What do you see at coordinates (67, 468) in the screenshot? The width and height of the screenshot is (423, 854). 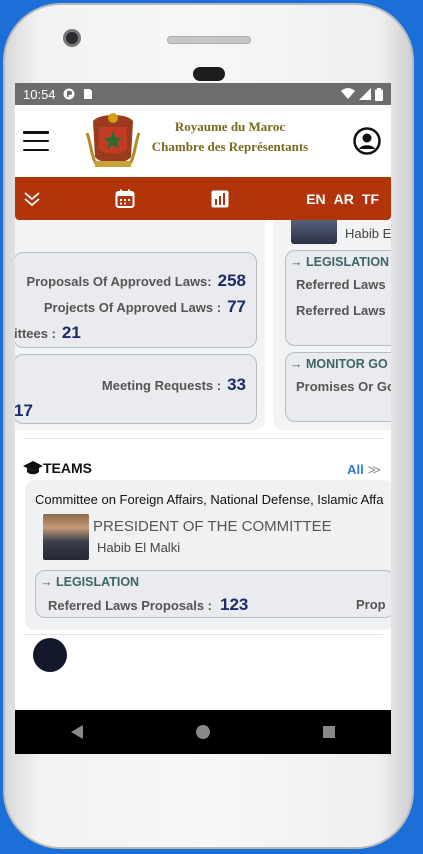 I see `teams-title: TEAMS` at bounding box center [67, 468].